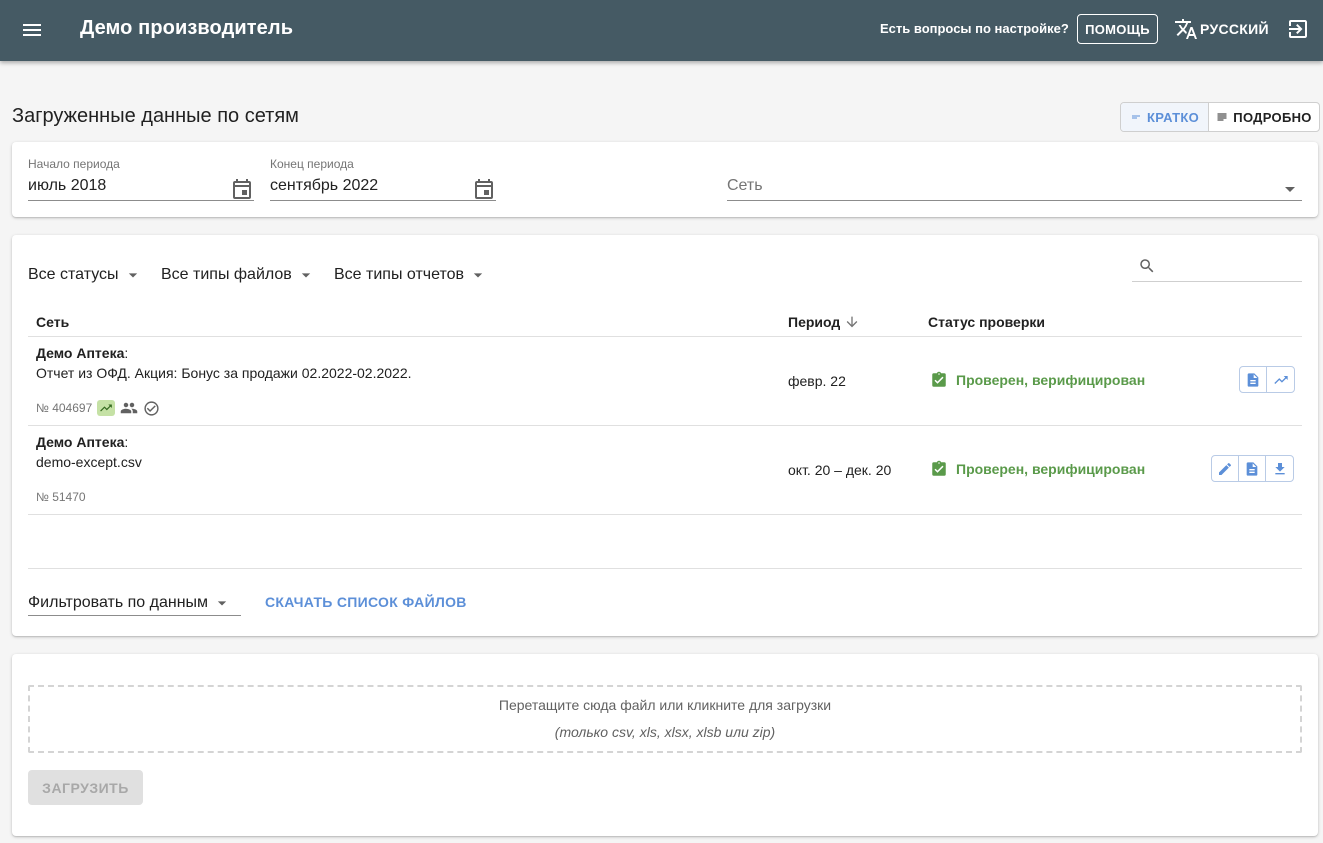  Describe the element at coordinates (1147, 266) in the screenshot. I see `search-icon` at that location.